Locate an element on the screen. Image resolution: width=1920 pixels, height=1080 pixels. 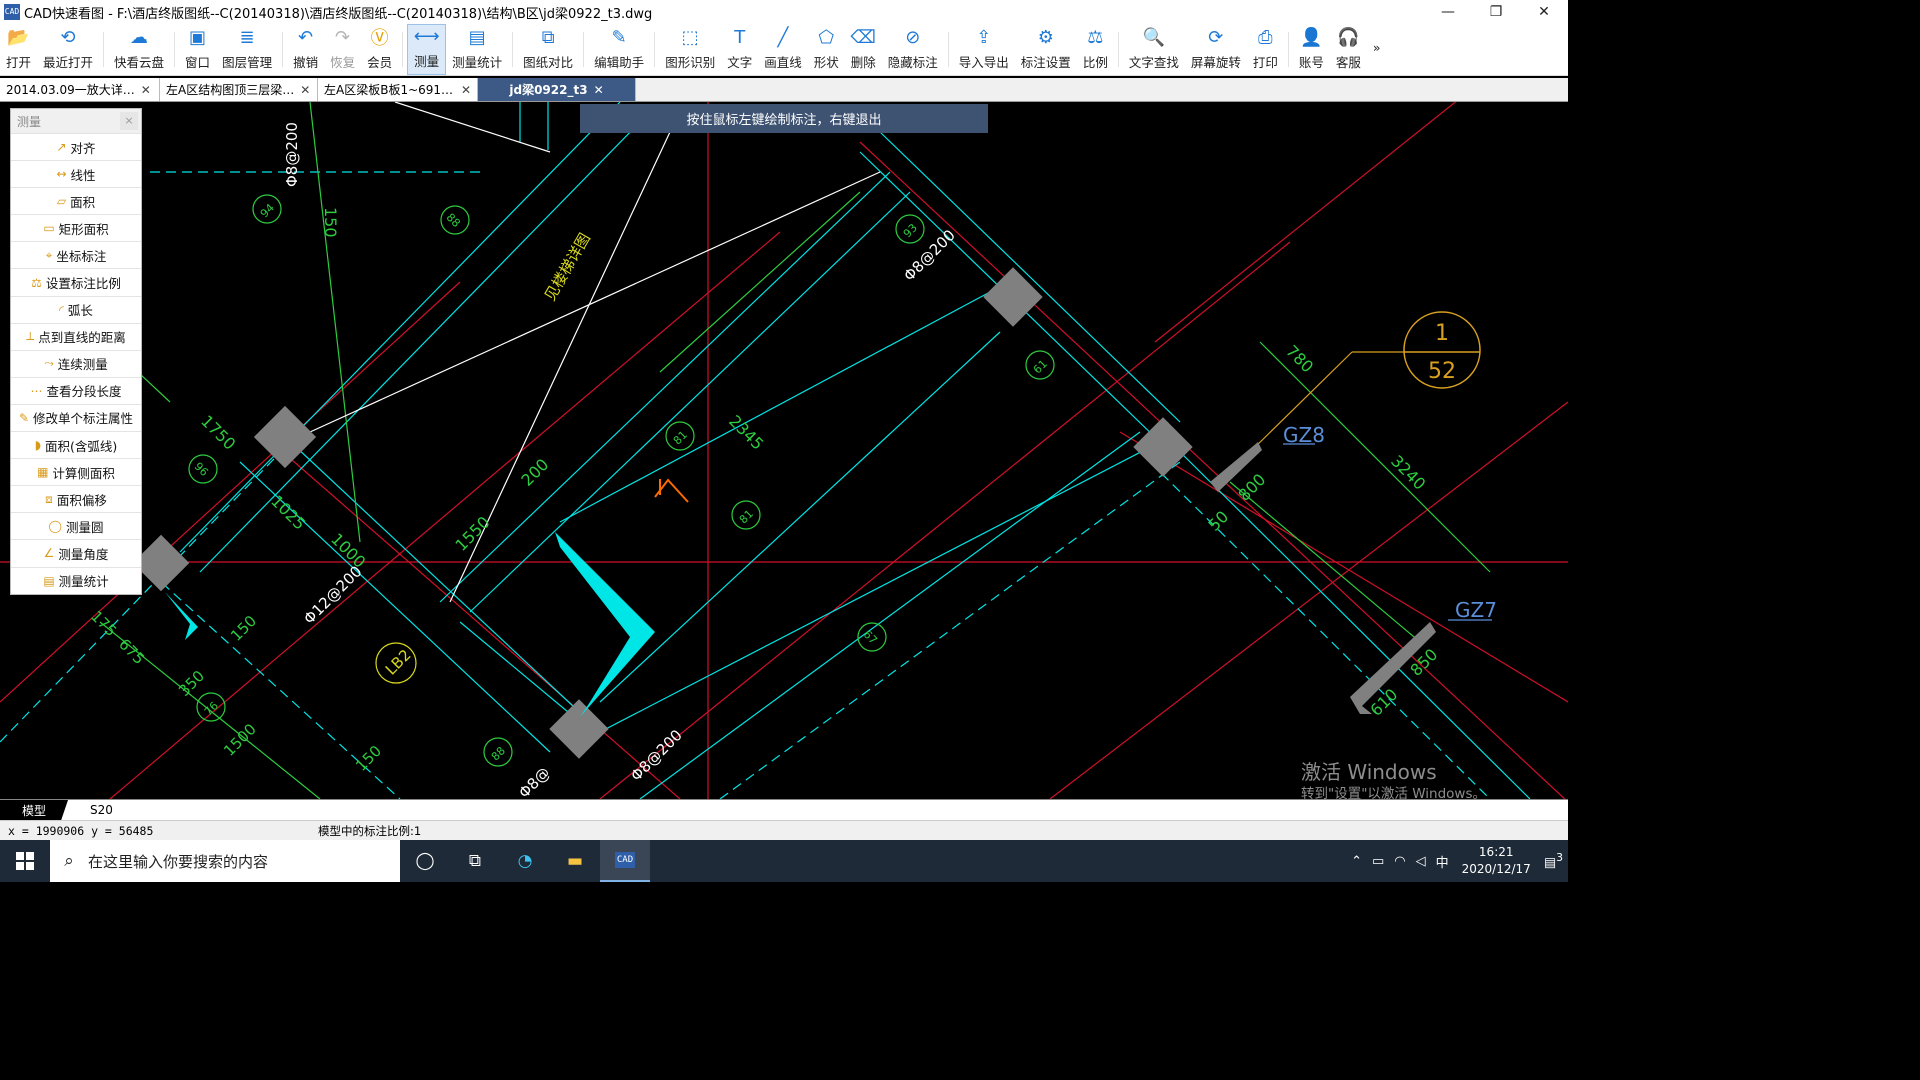
toolbar-button-22: ⟳ 屏幕旋转 is located at coordinates (1216, 49).